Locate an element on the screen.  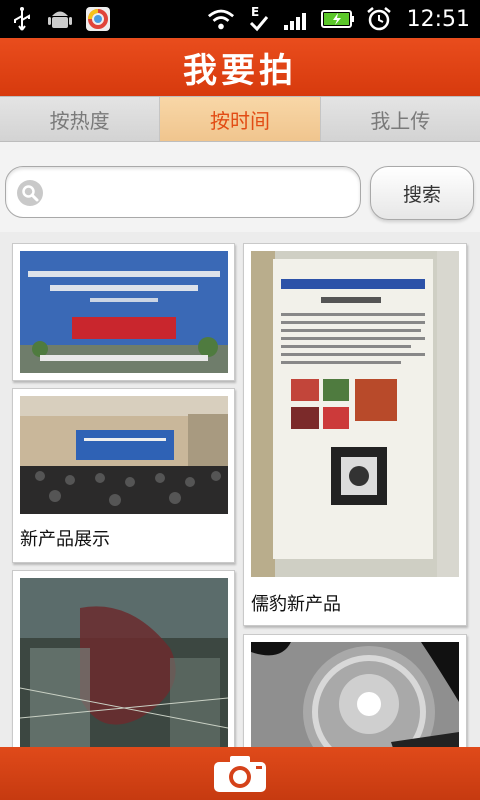
app-header: 我要拍 is located at coordinates (240, 67).